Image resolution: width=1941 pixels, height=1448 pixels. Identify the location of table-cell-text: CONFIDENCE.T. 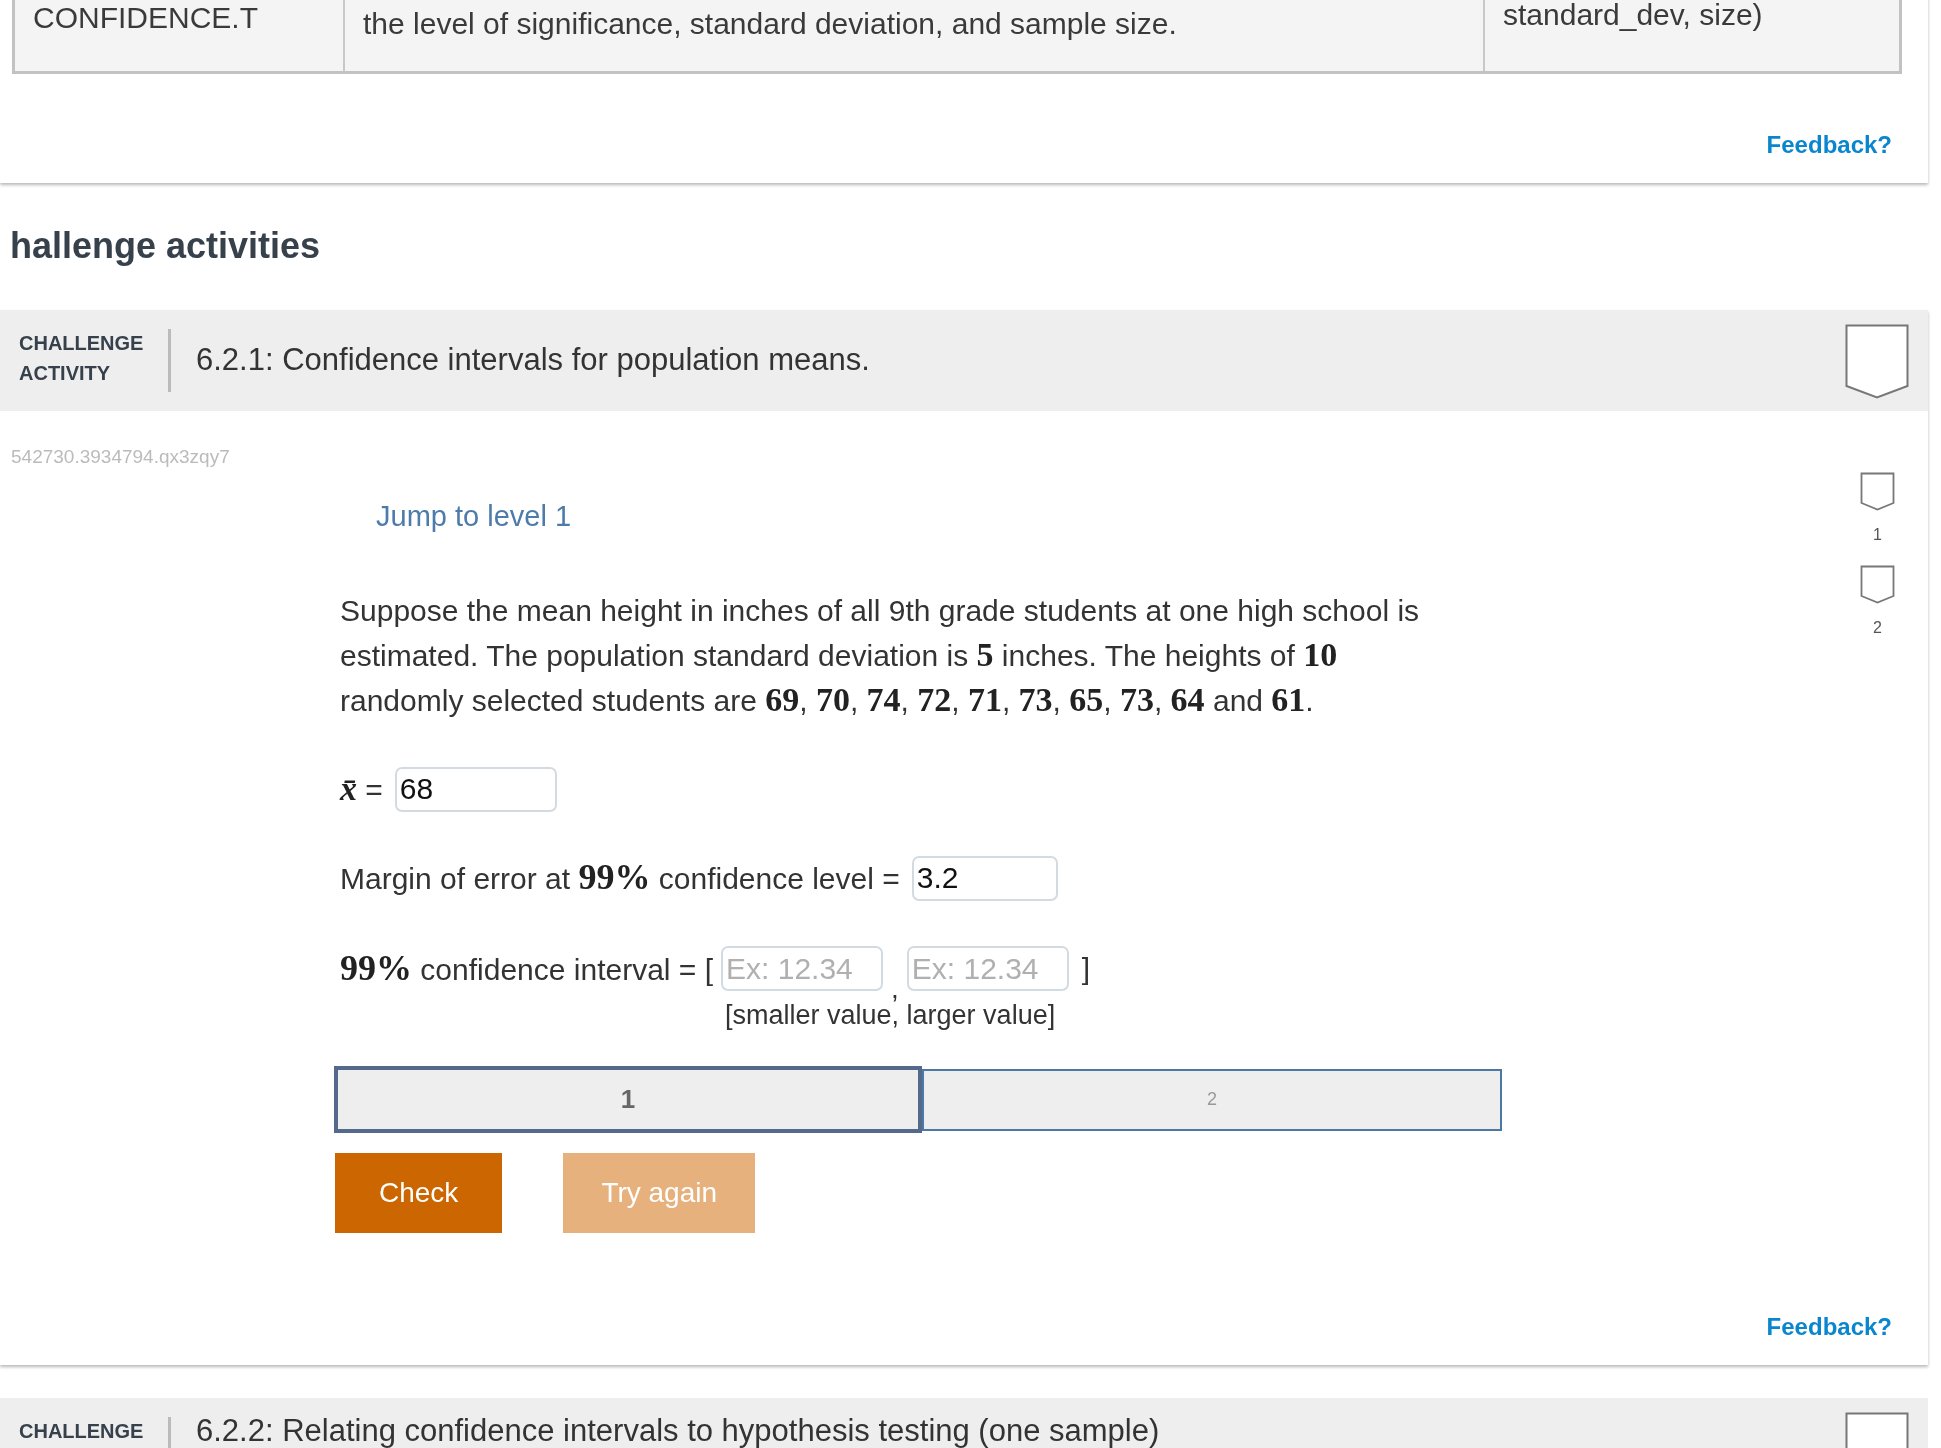
(145, 18).